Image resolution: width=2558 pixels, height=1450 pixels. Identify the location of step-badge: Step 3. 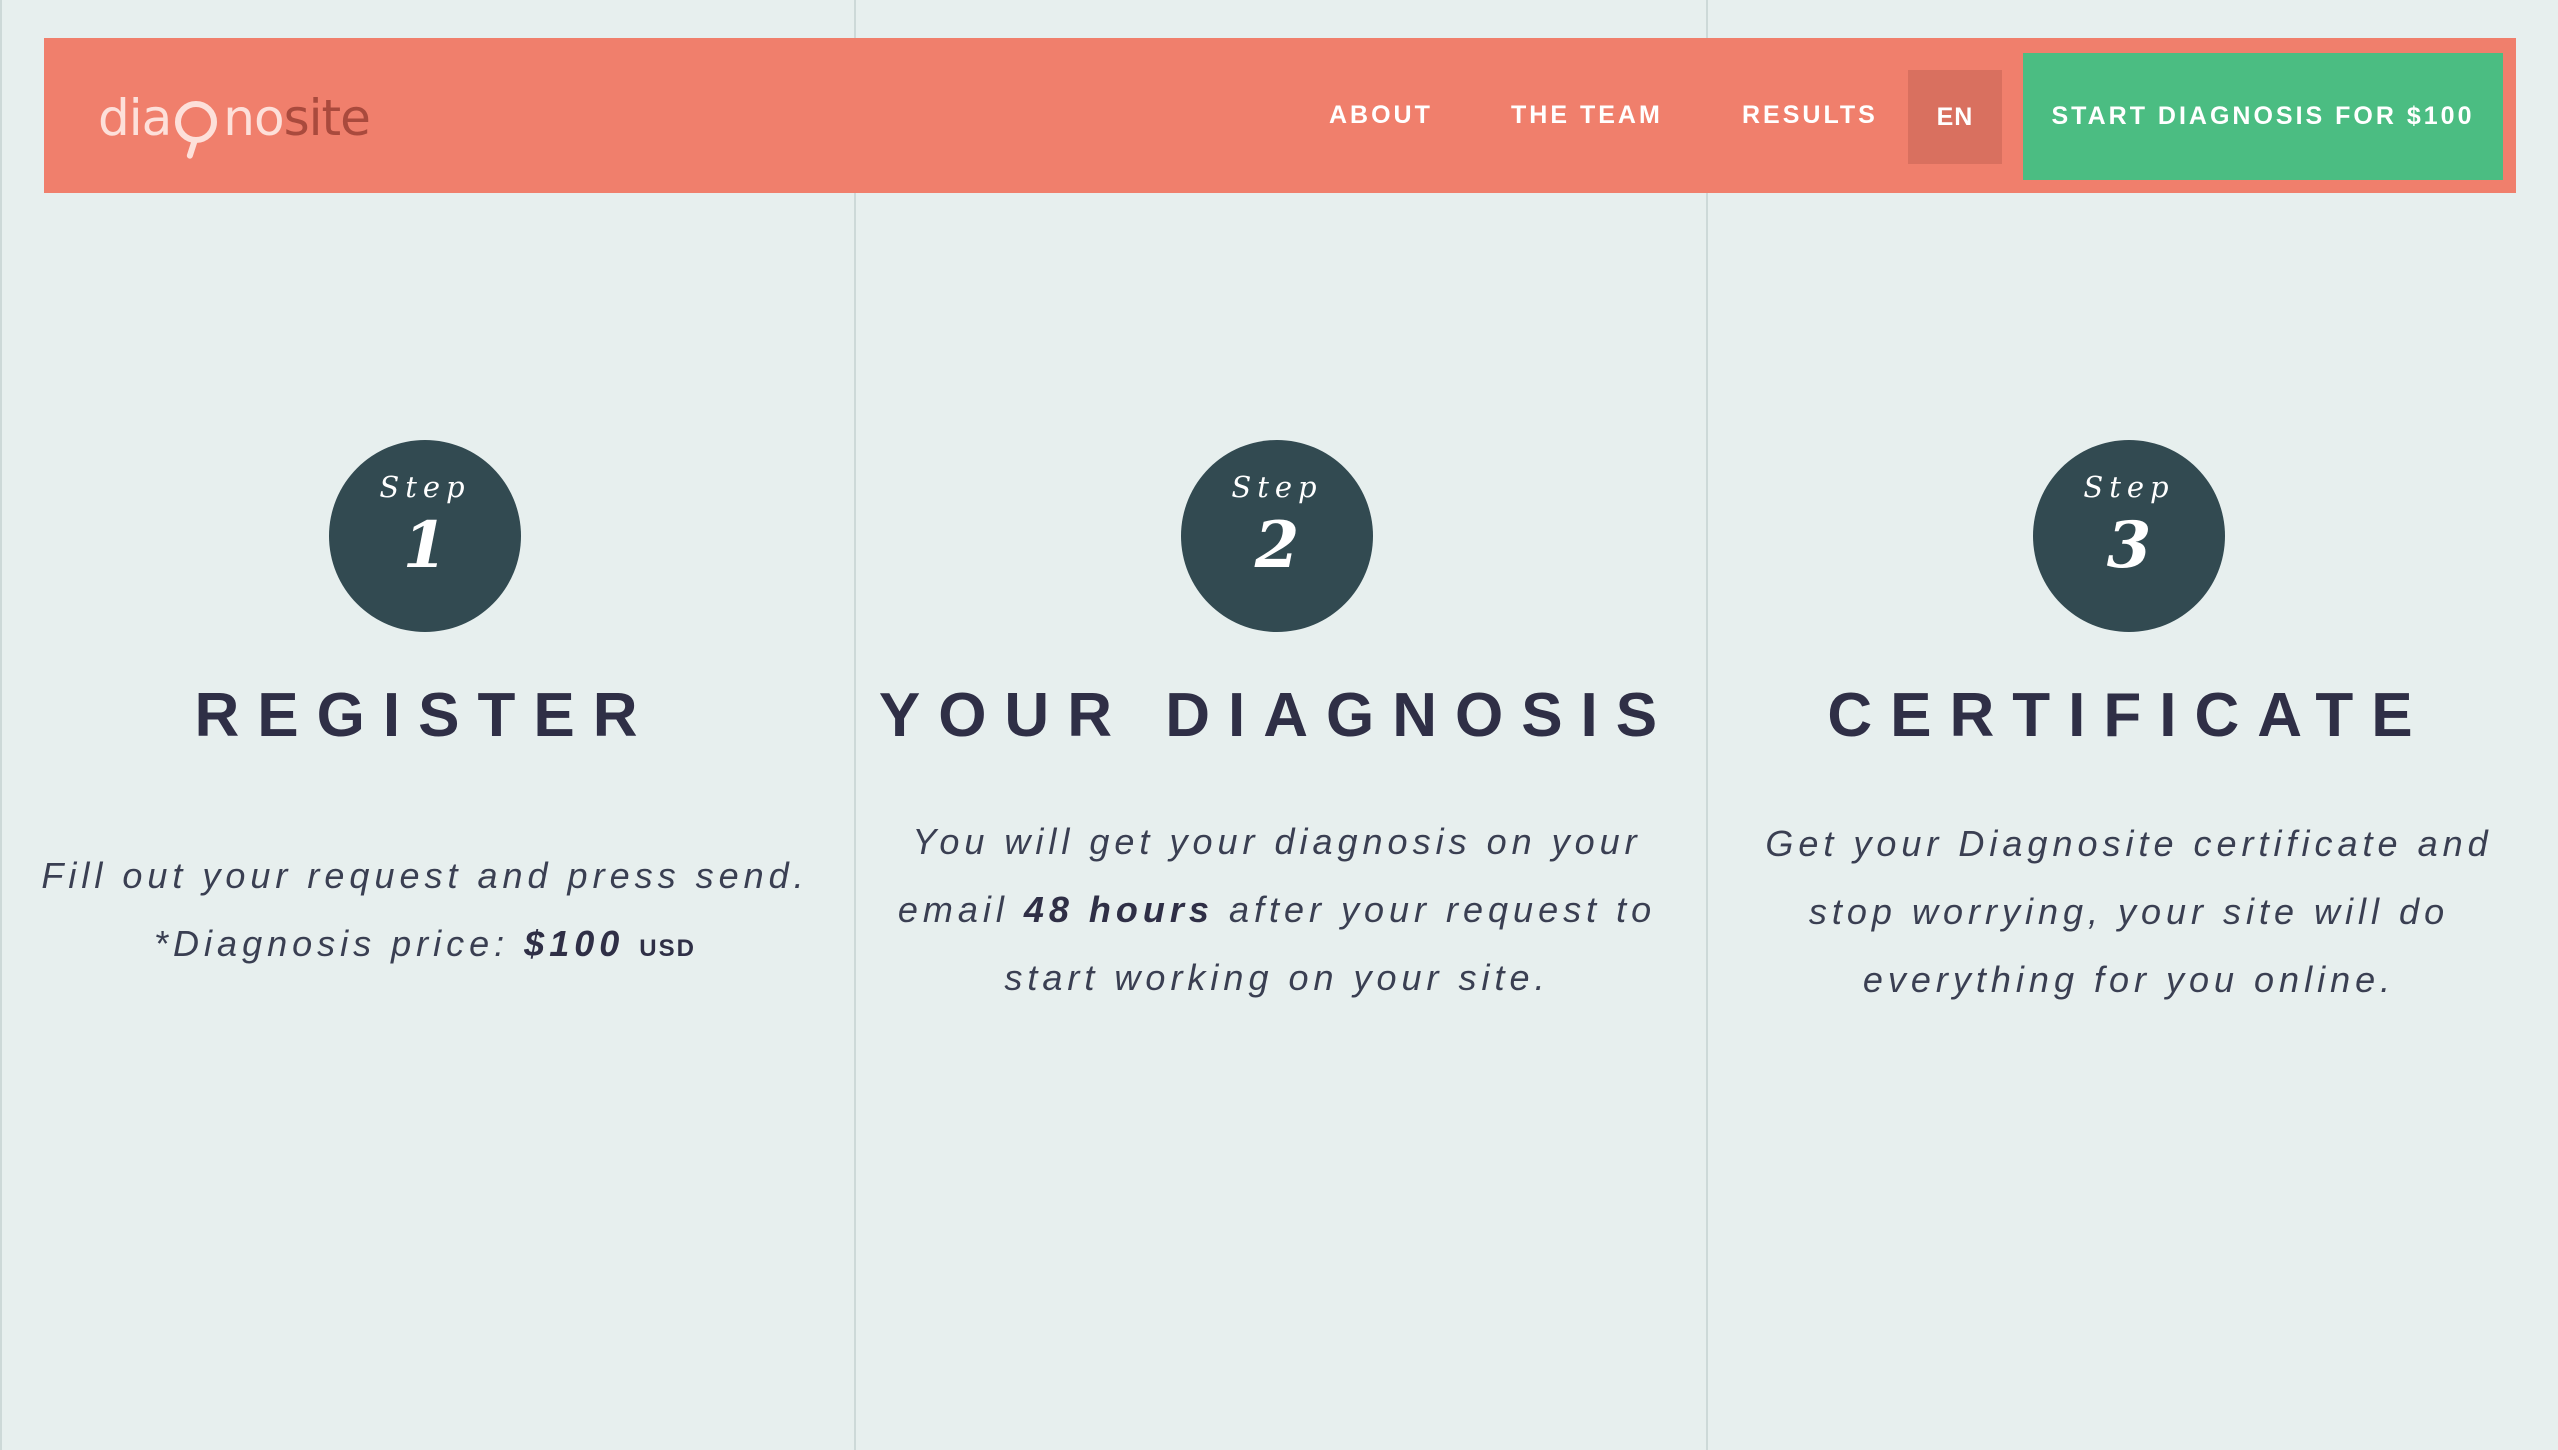
(2129, 536).